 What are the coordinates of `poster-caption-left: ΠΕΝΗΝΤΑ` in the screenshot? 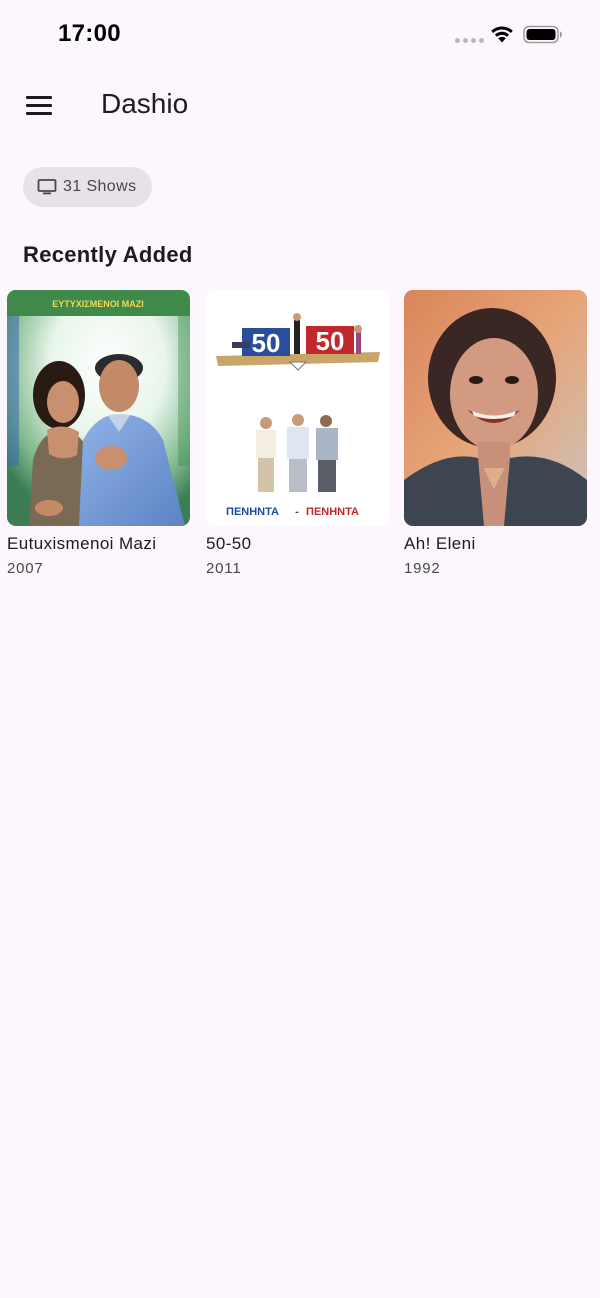 It's located at (252, 512).